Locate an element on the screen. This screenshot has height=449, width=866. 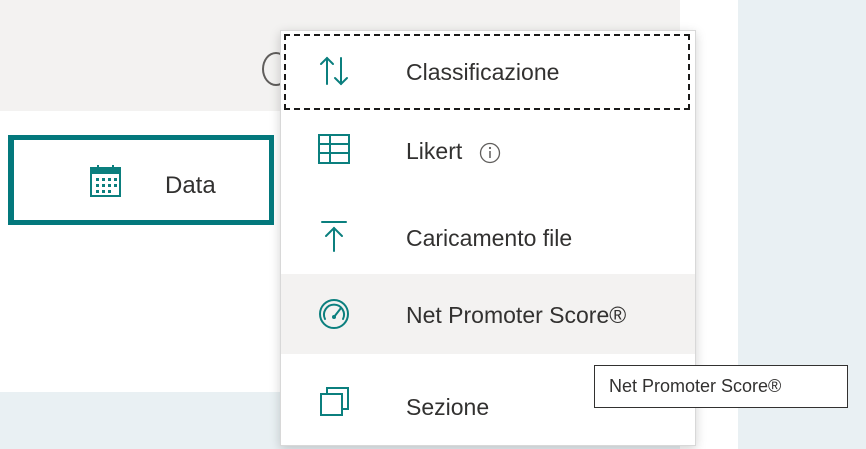
upload-icon is located at coordinates (334, 236).